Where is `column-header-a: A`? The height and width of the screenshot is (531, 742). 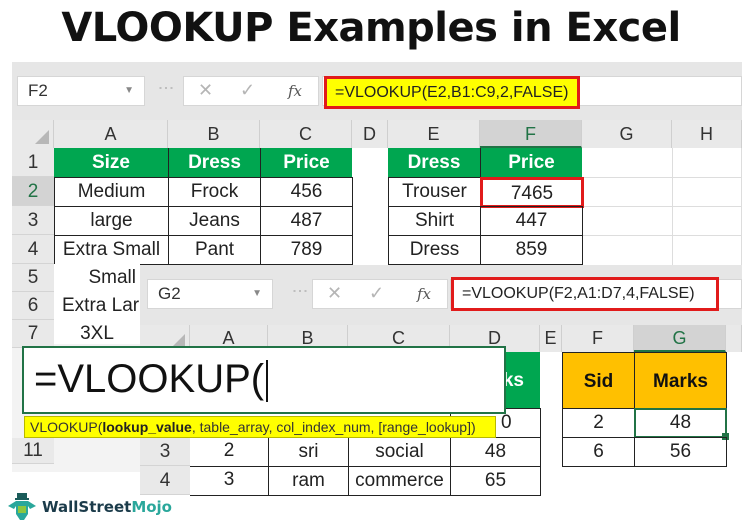 column-header-a: A is located at coordinates (111, 134).